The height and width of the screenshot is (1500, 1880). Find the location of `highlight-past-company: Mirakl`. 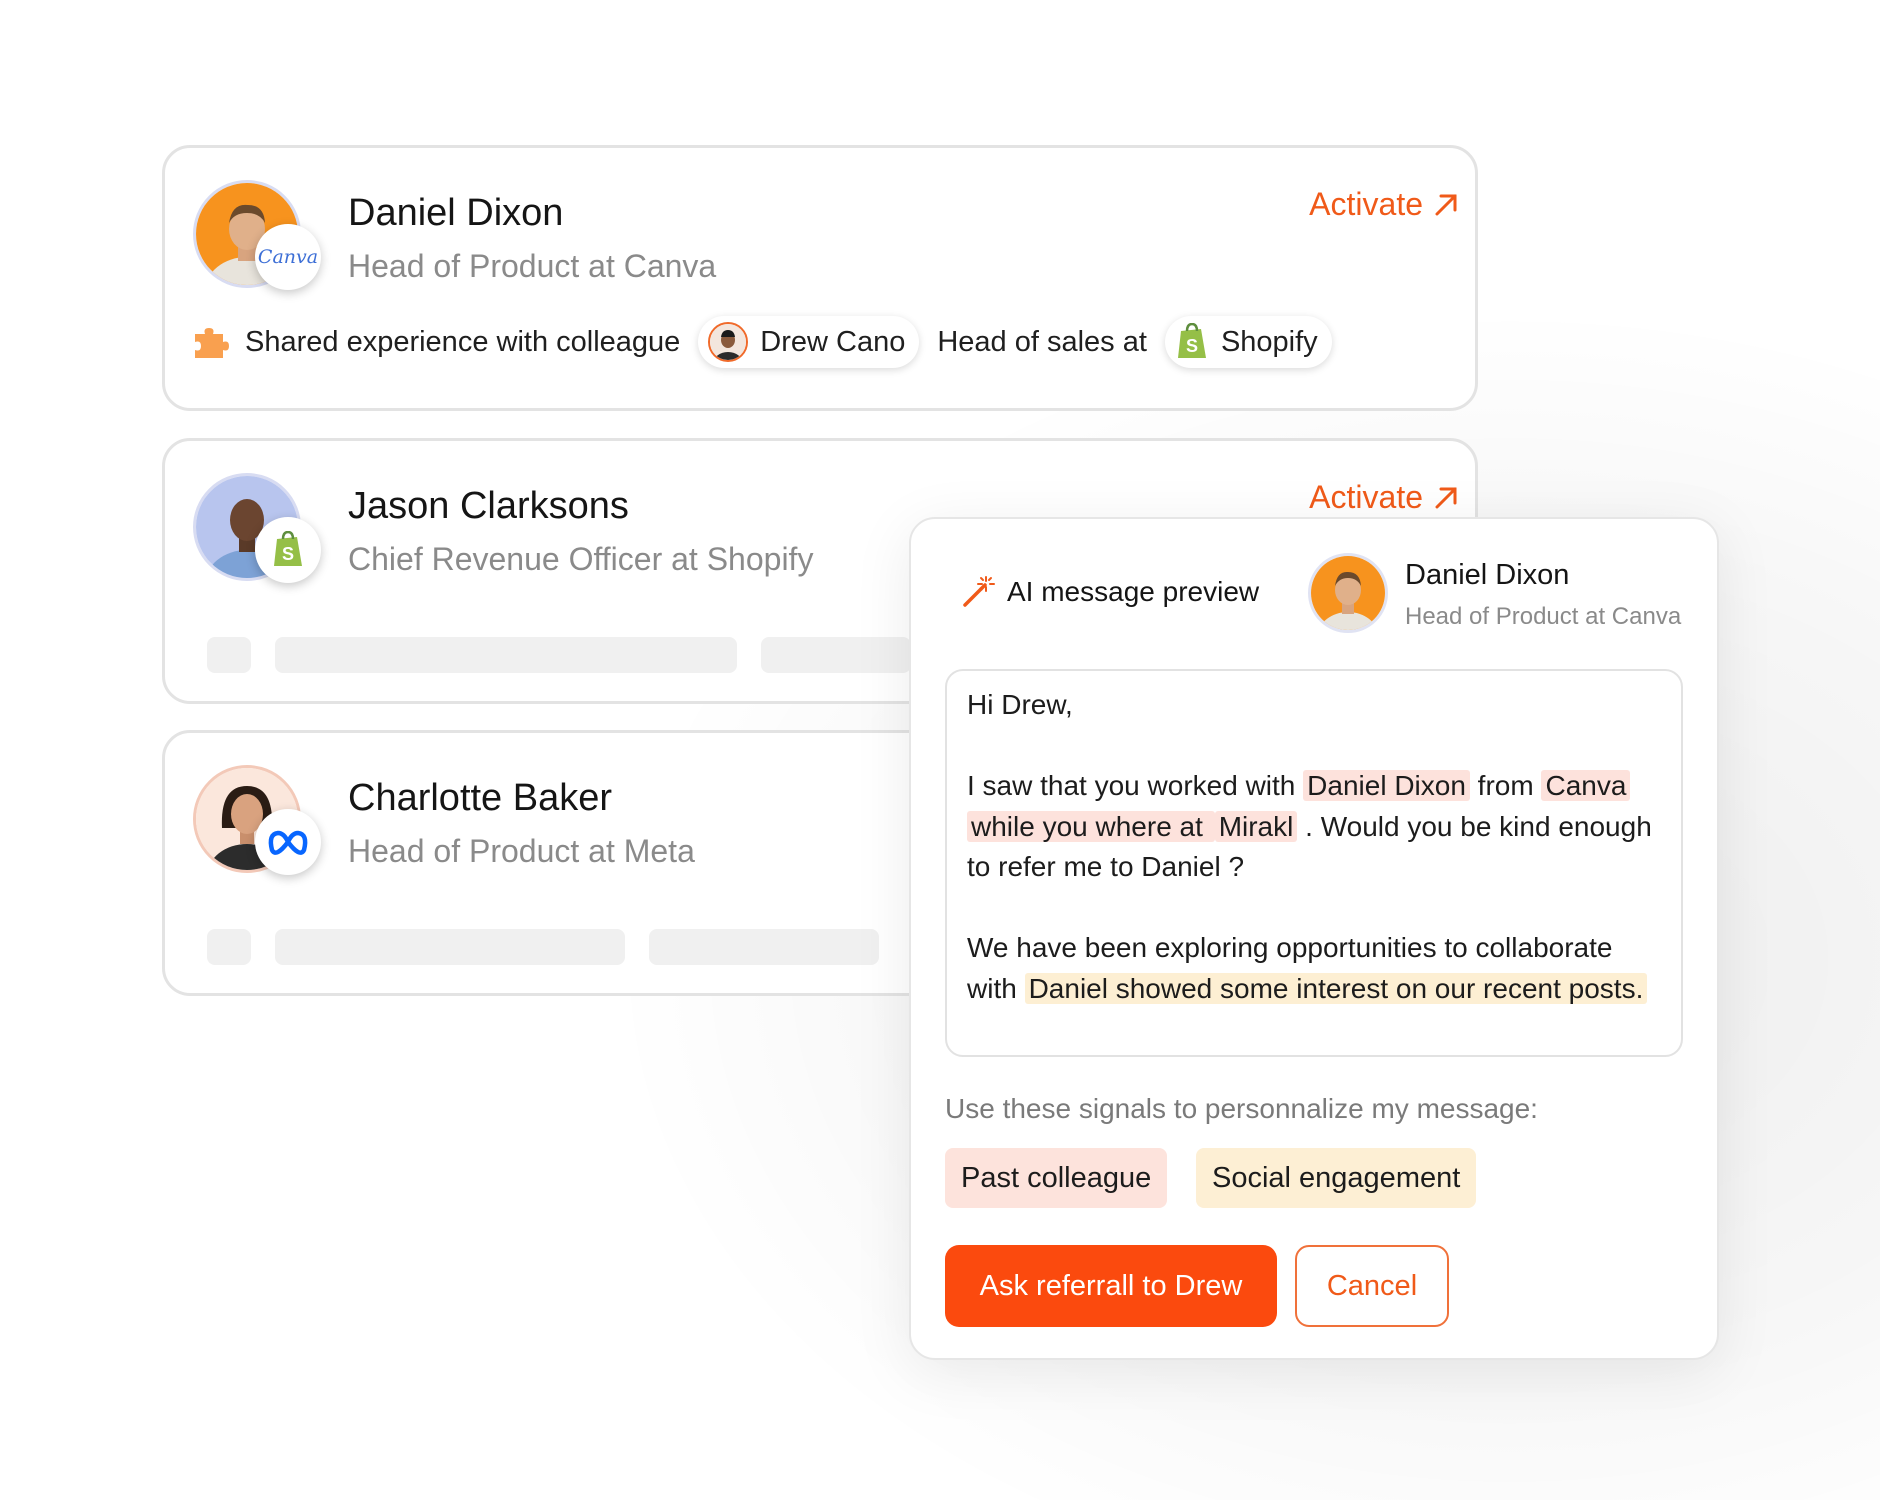

highlight-past-company: Mirakl is located at coordinates (1256, 826).